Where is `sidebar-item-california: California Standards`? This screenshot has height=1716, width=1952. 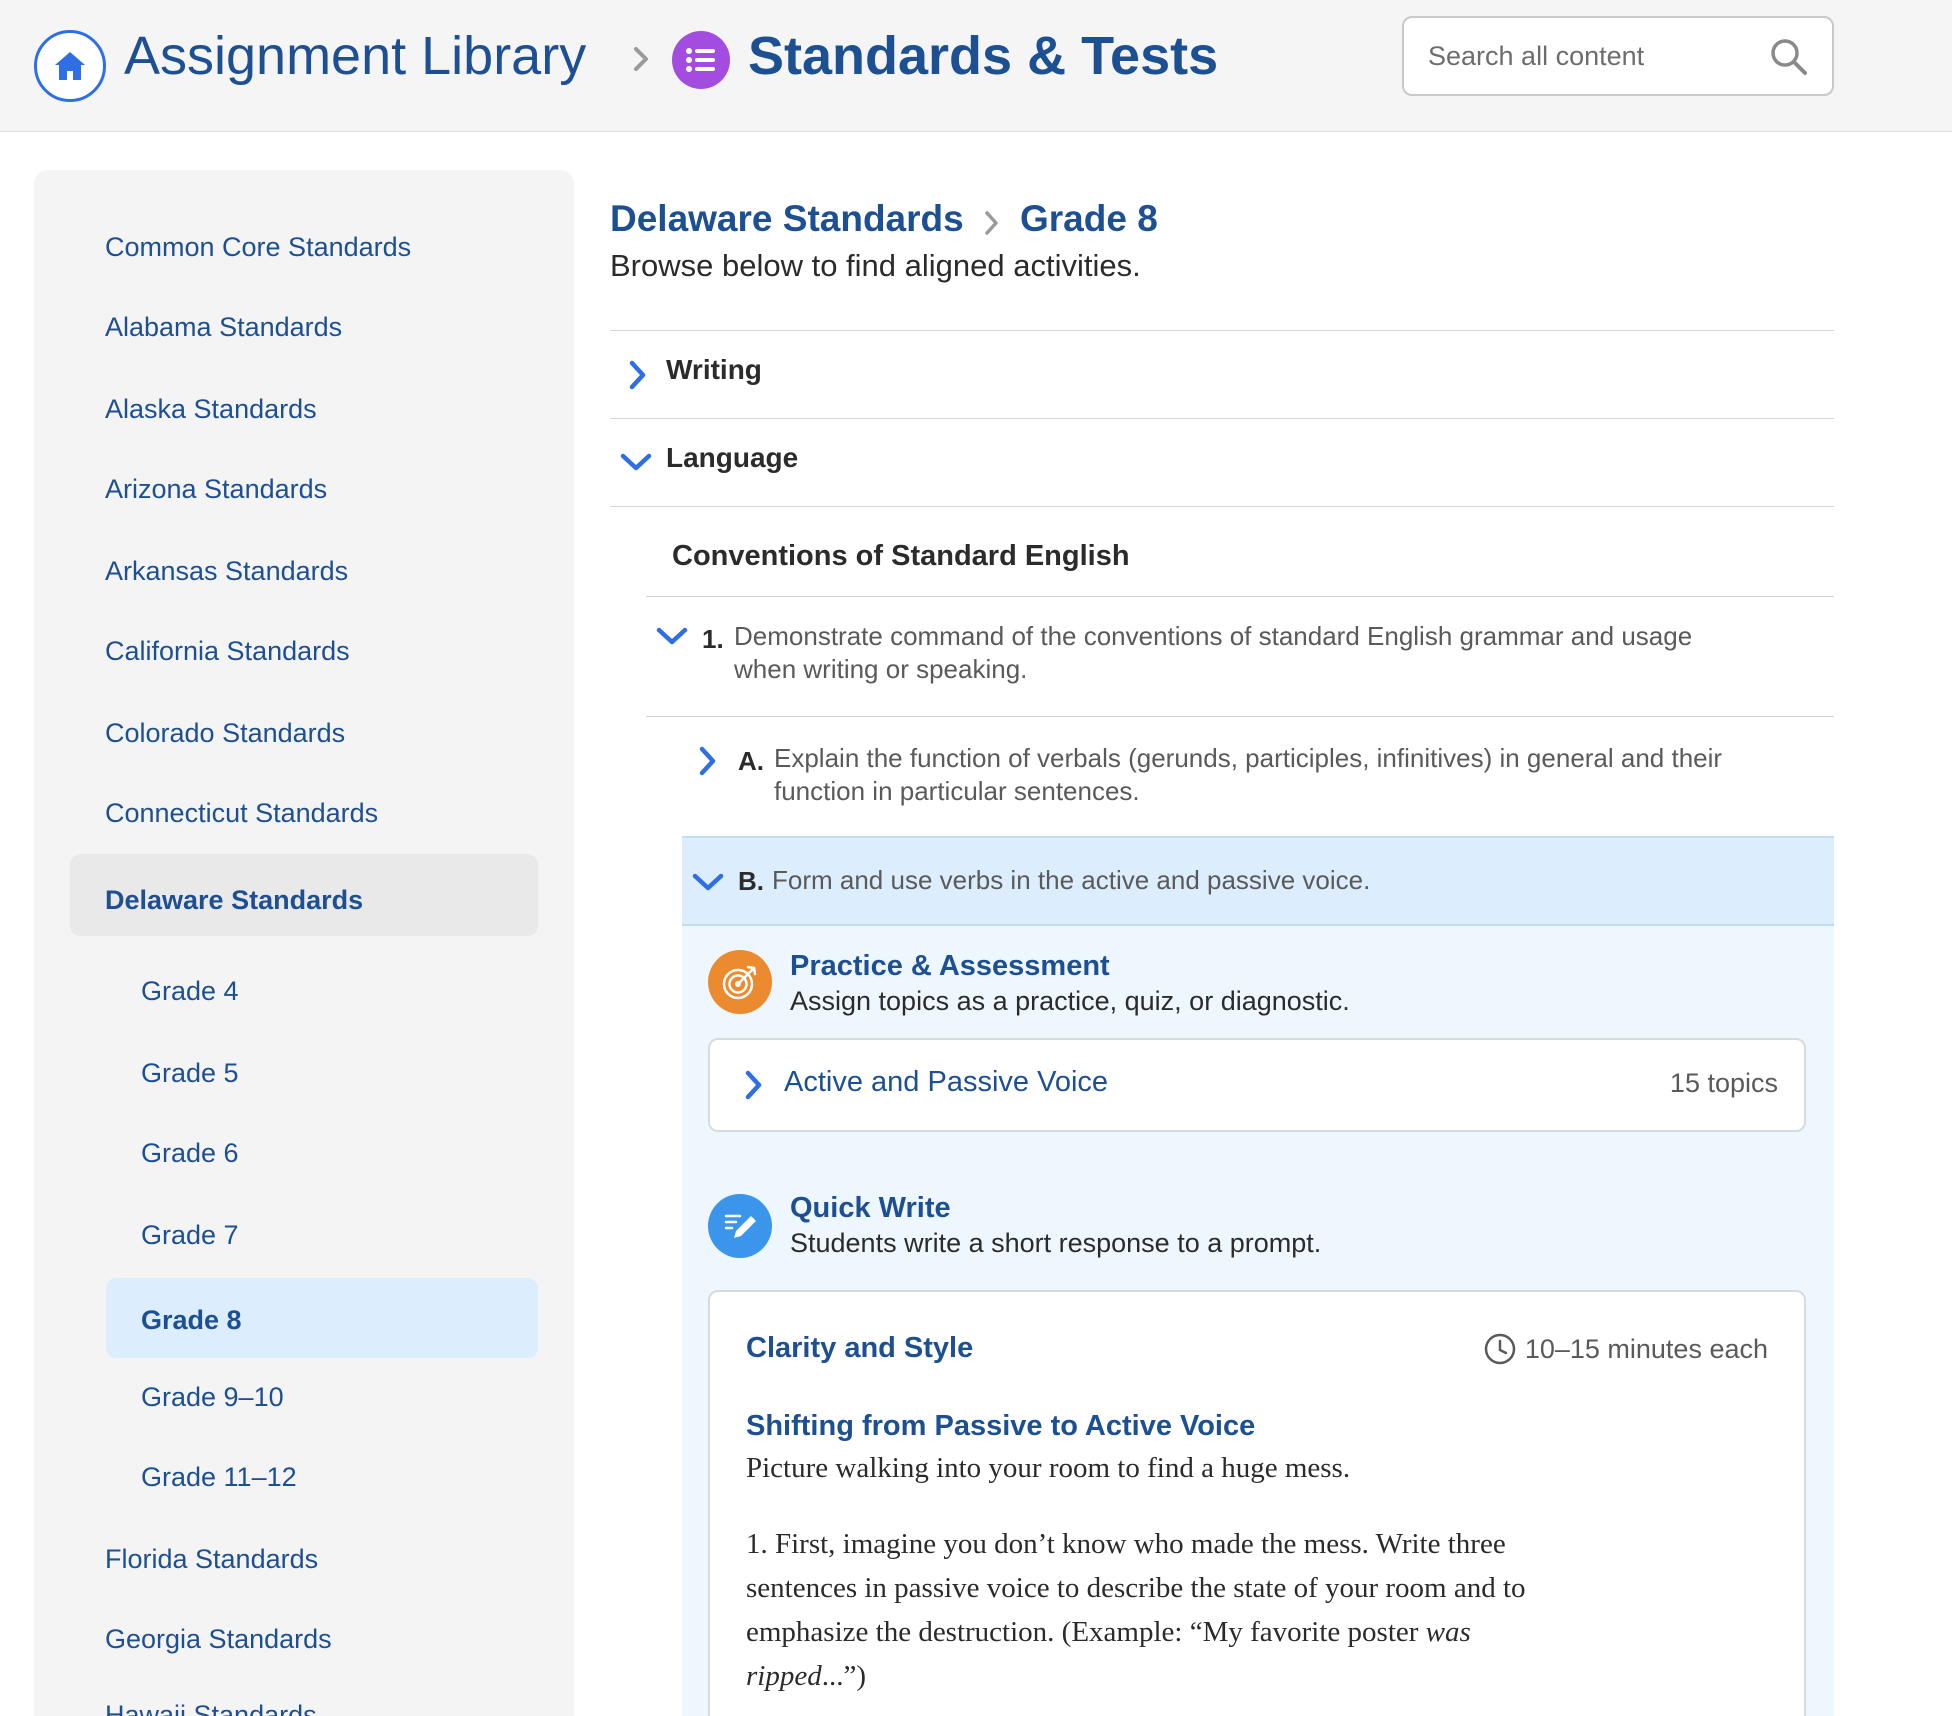
sidebar-item-california: California Standards is located at coordinates (227, 651).